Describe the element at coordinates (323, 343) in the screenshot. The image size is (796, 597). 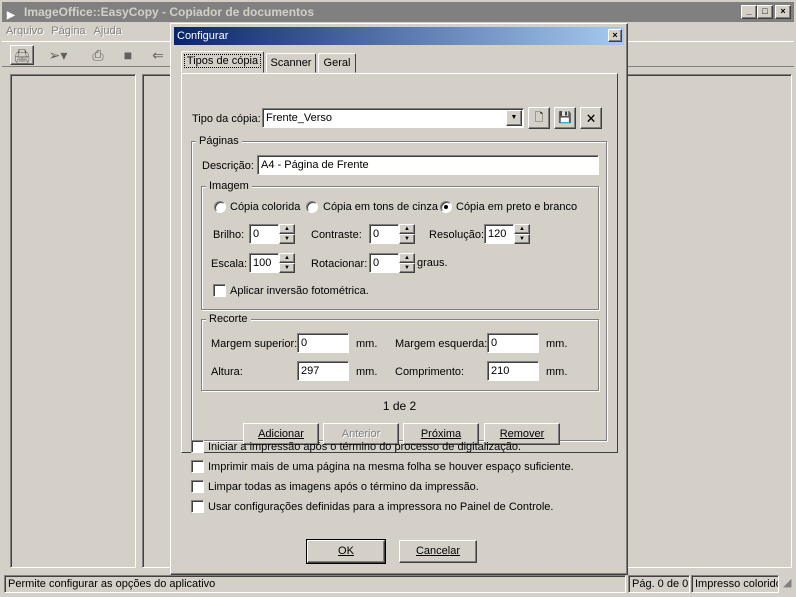
I see `top-margin-input: 0` at that location.